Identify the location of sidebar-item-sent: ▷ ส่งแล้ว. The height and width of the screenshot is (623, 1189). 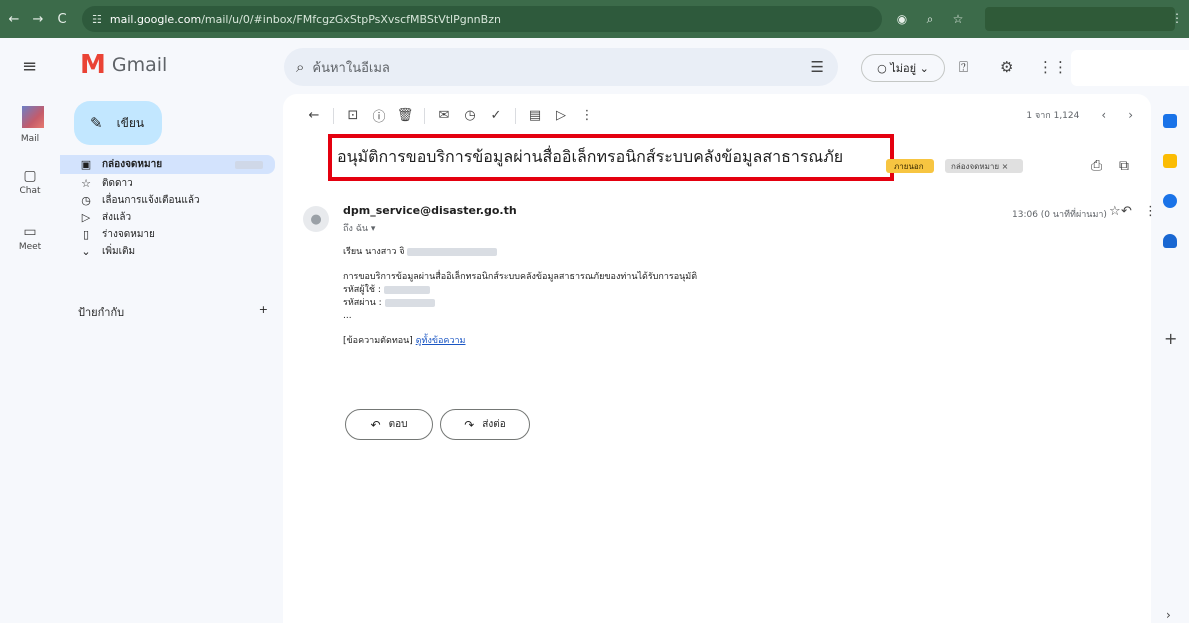
(167, 217).